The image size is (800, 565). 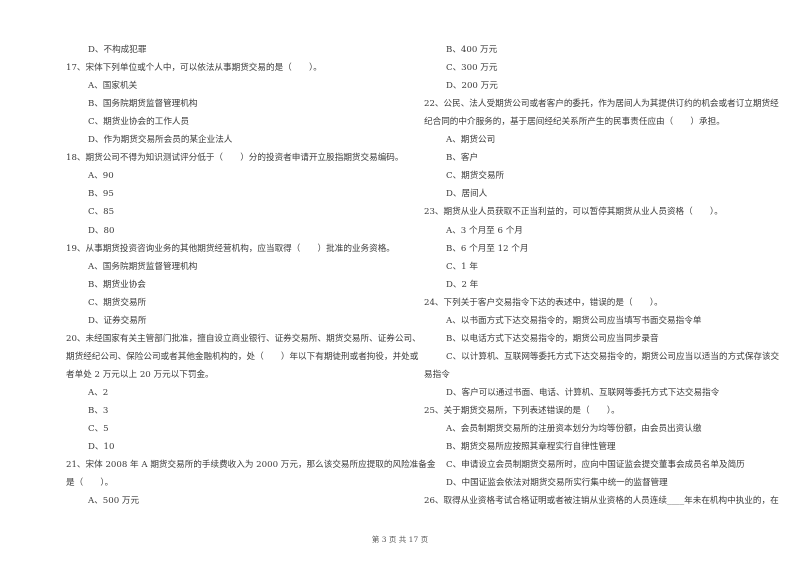 What do you see at coordinates (552, 338) in the screenshot?
I see `answer-option: B、以电话方式下达交易指令的，期货公司应当同步录音` at bounding box center [552, 338].